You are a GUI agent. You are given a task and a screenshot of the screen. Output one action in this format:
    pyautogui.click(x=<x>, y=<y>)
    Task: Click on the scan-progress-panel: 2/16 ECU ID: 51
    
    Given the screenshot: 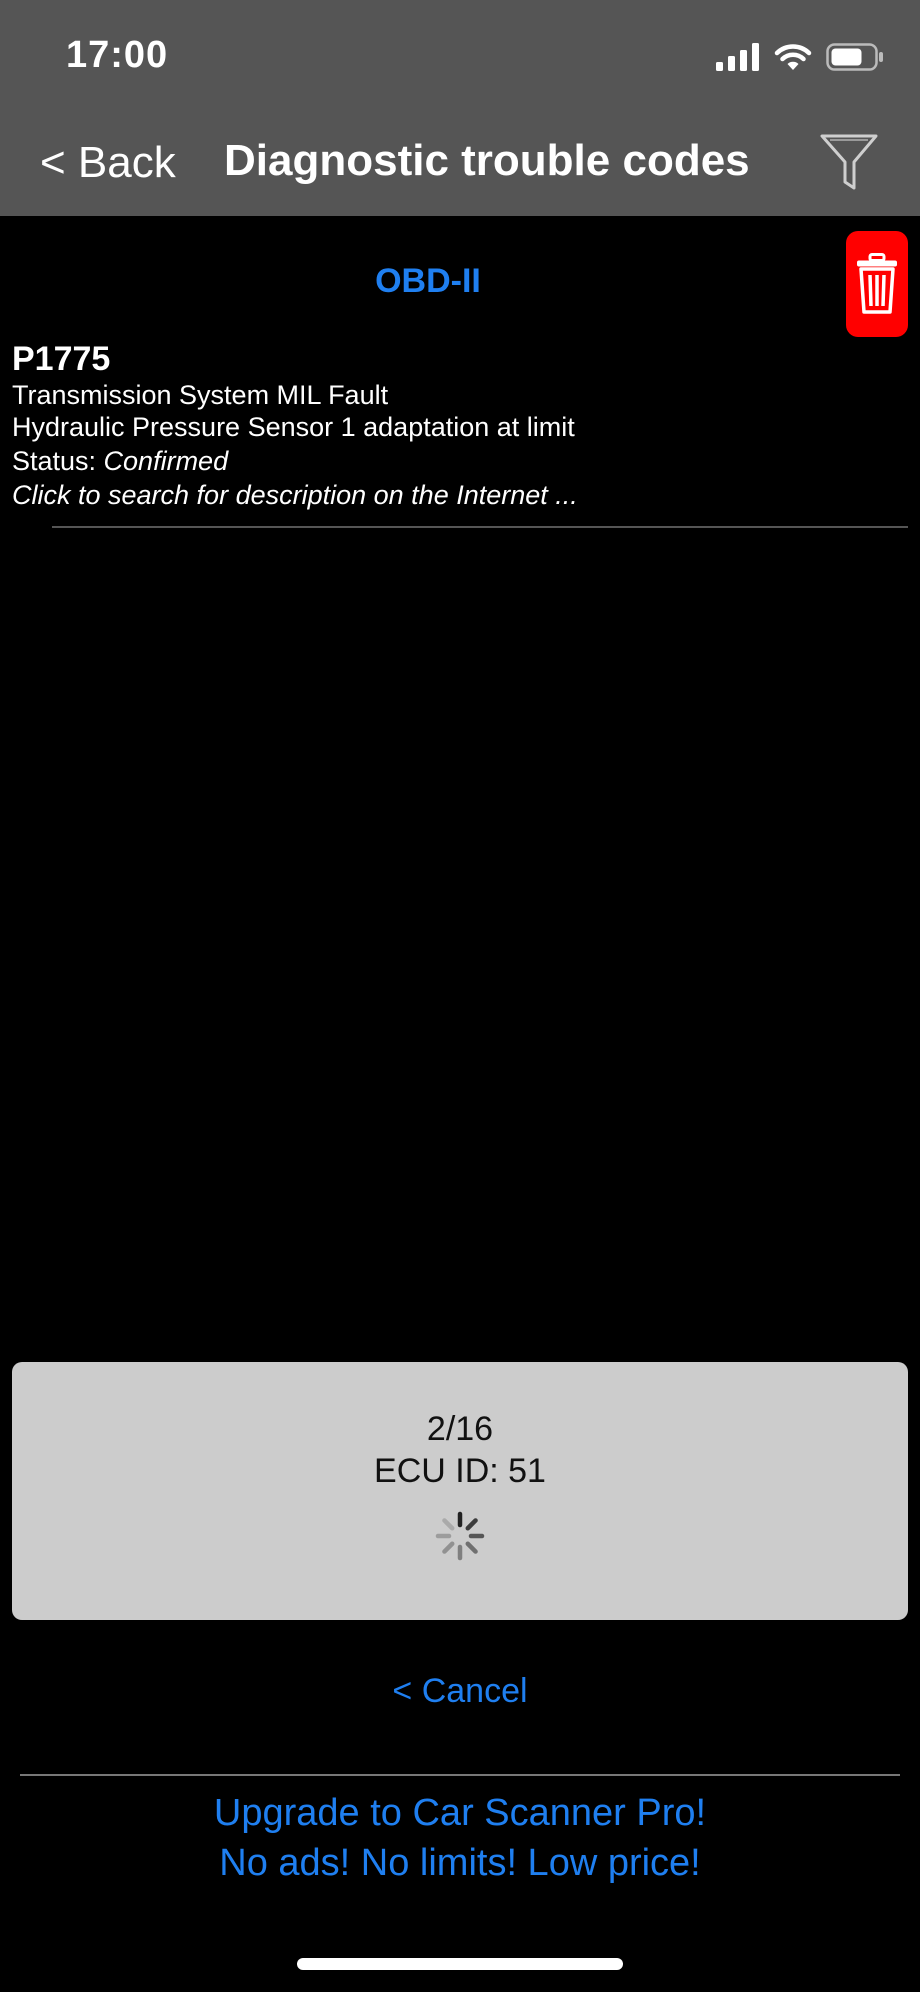 What is the action you would take?
    pyautogui.click(x=460, y=1491)
    